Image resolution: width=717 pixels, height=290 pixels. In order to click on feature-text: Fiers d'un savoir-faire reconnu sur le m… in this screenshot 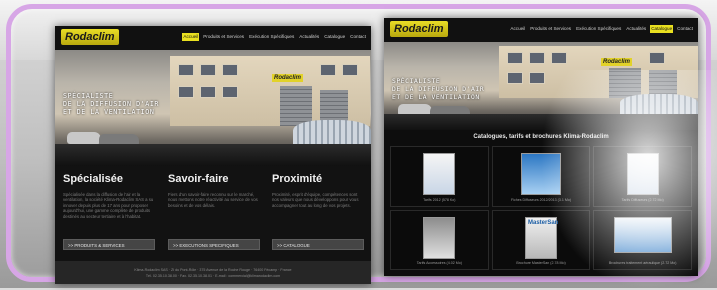, I will do `click(213, 200)`.